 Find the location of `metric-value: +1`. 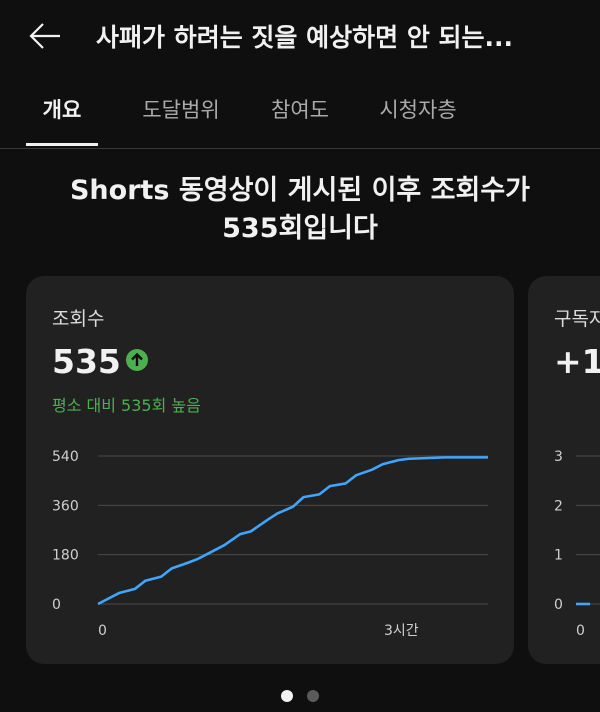

metric-value: +1 is located at coordinates (577, 361).